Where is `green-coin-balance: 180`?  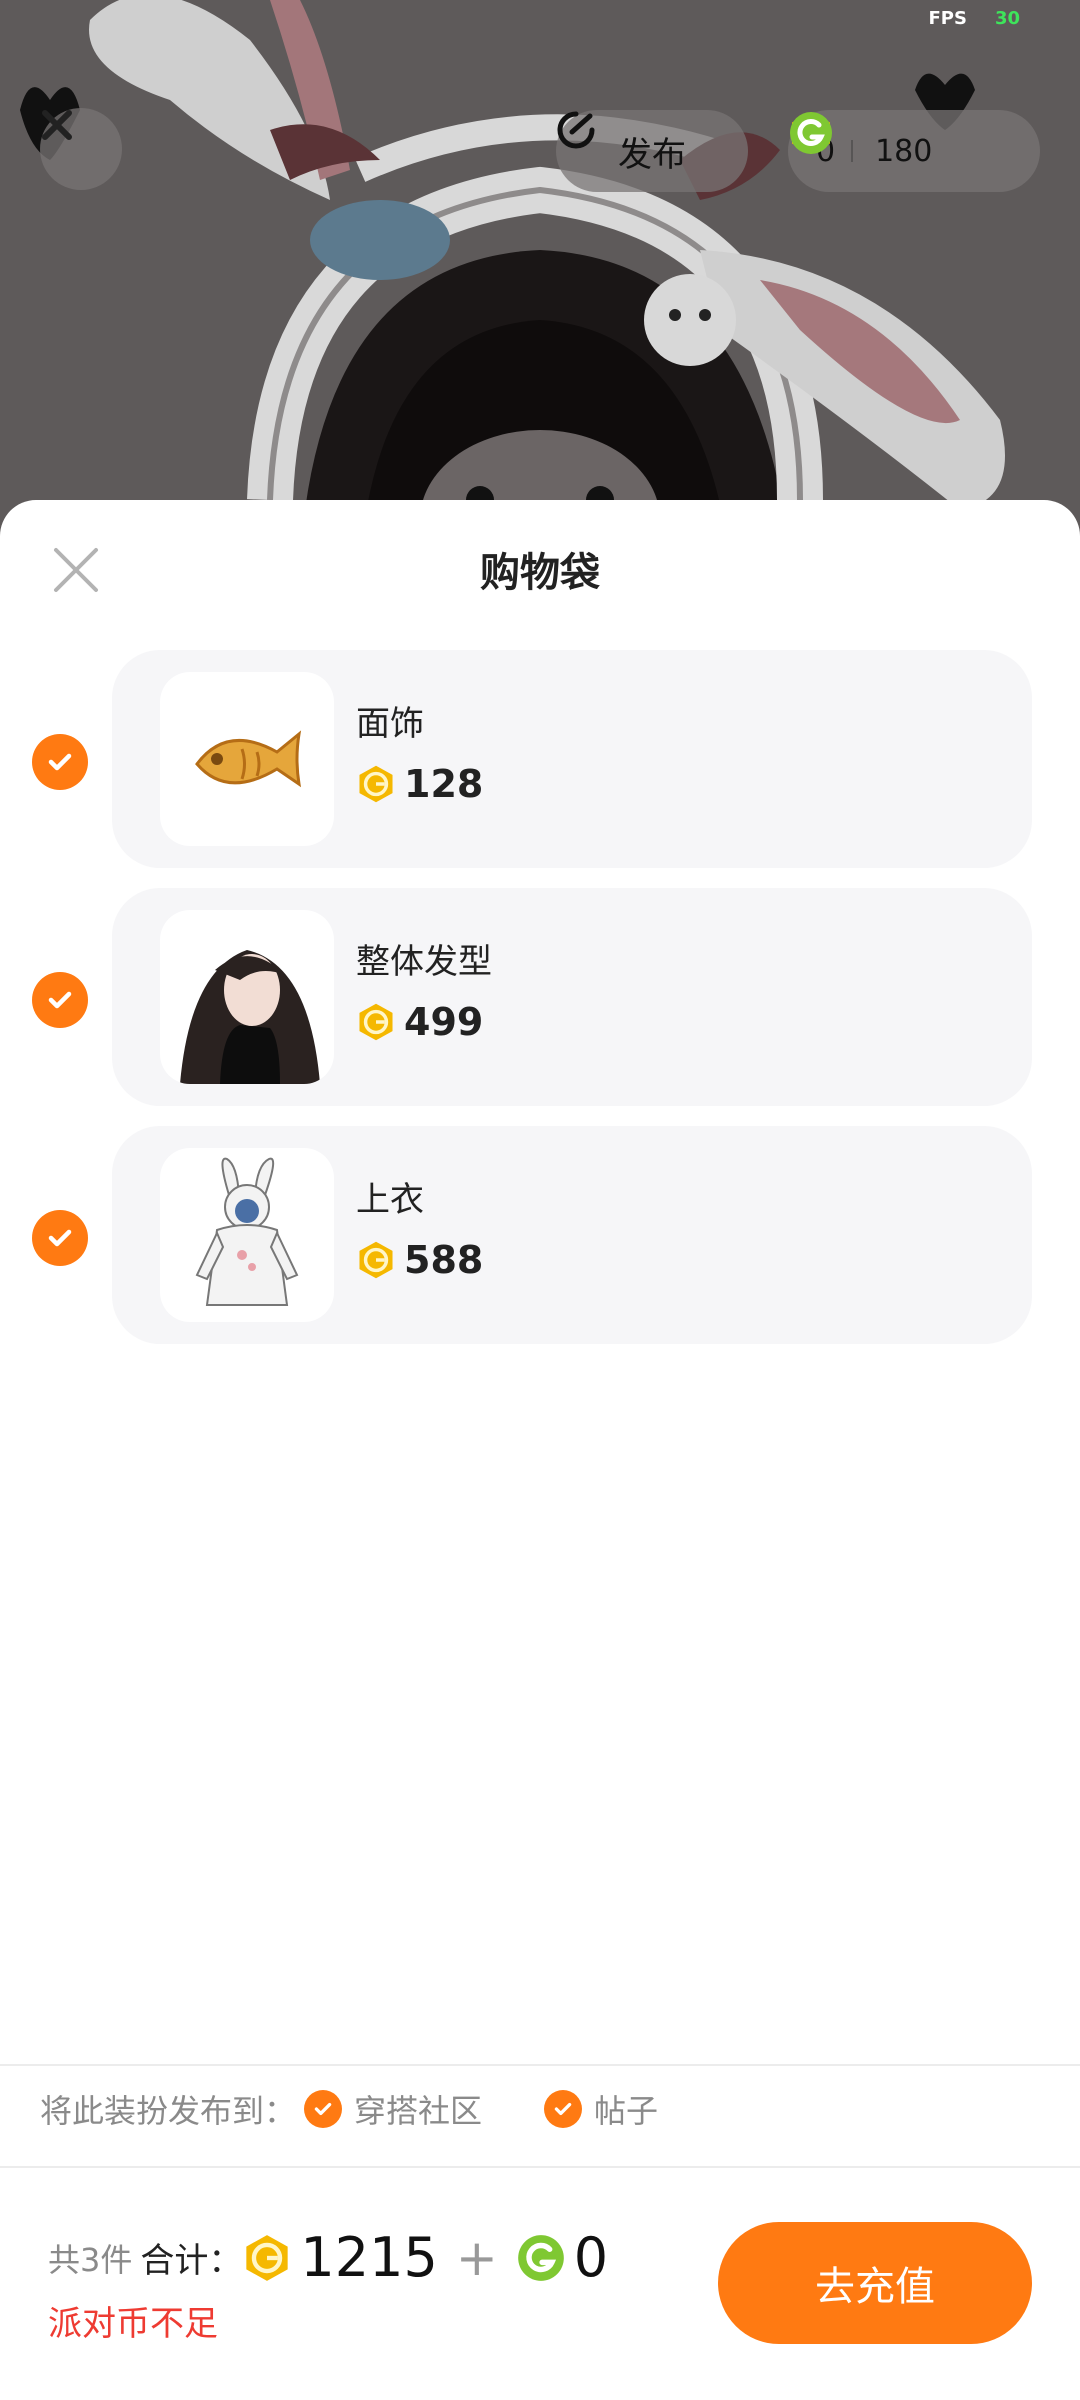
green-coin-balance: 180 is located at coordinates (904, 151).